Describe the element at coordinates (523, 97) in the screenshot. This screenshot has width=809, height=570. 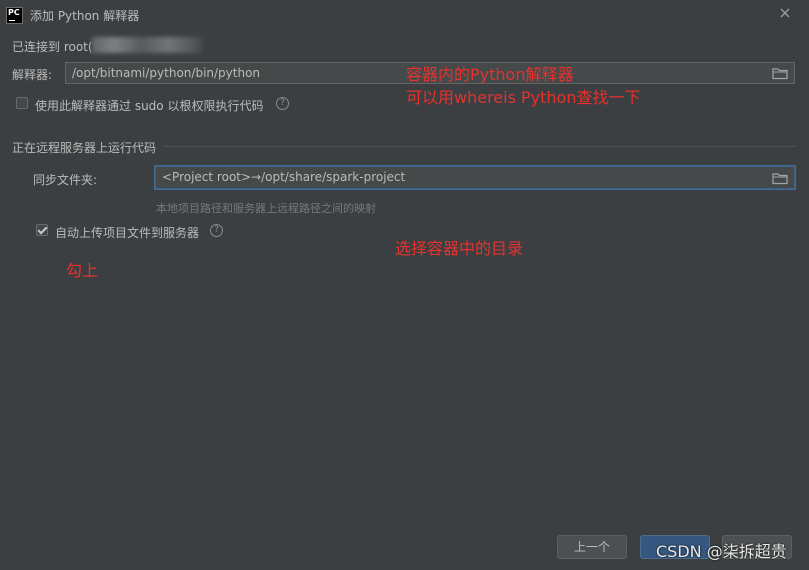
I see `annotation-interpreter-2: 可以用whereis Python查找一下` at that location.